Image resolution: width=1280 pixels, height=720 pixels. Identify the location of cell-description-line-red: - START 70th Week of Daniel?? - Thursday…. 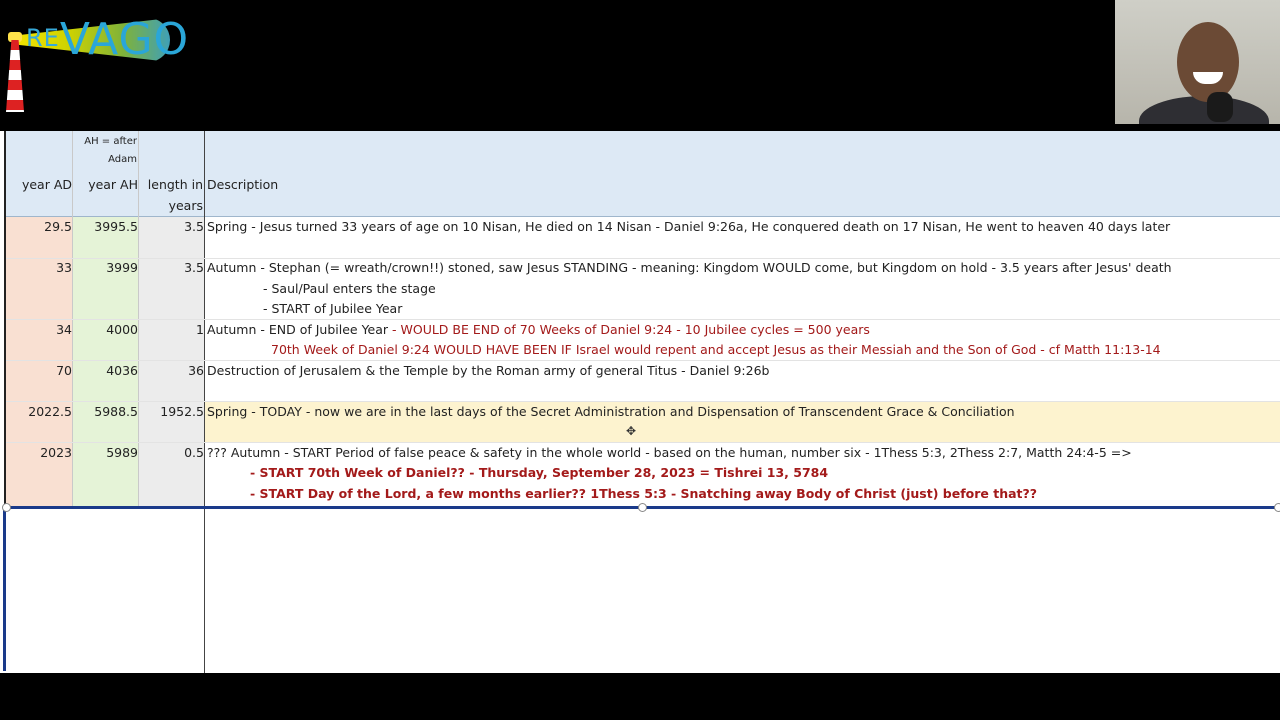
(539, 472).